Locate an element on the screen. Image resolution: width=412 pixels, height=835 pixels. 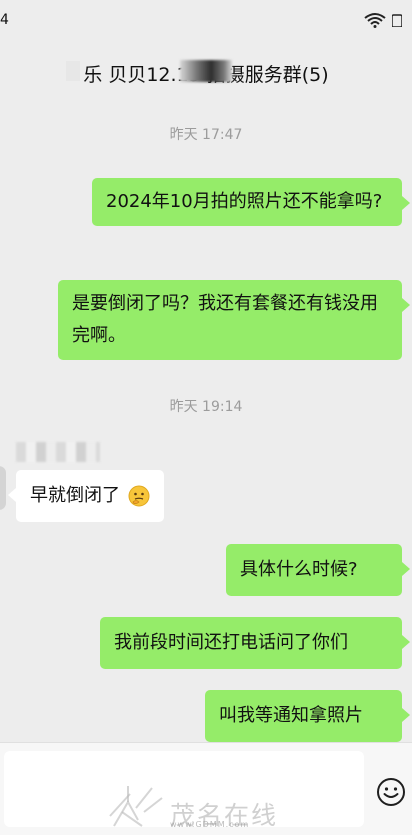
thinking-face-emoji is located at coordinates (139, 496).